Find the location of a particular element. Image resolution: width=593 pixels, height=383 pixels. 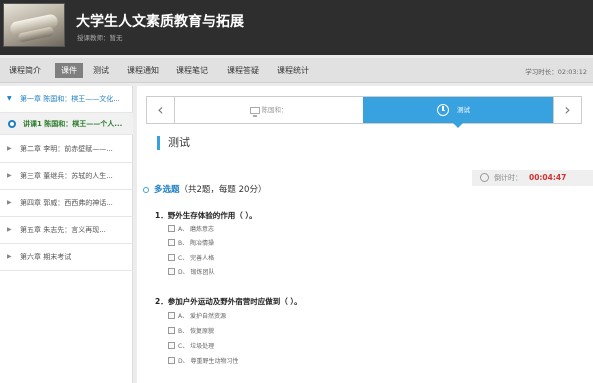

q1-option-d: D、 锻炼团队 is located at coordinates (191, 273).